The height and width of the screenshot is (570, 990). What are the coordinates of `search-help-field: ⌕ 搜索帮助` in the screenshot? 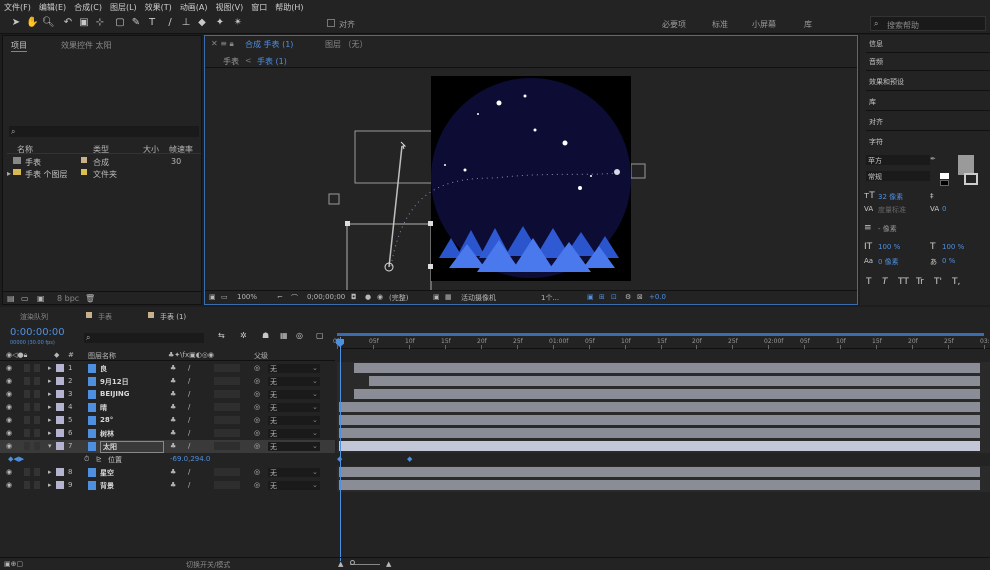 It's located at (928, 23).